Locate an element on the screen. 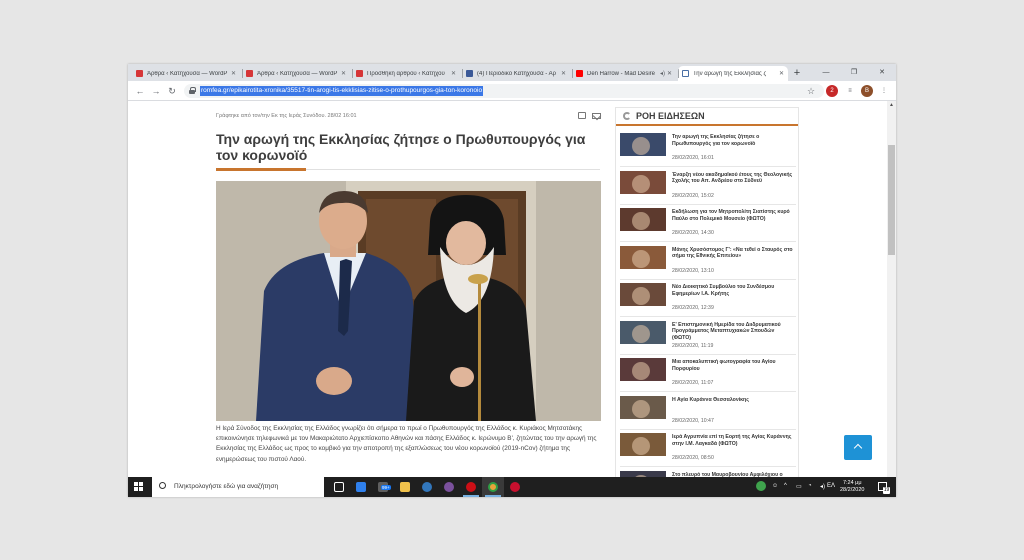  taskbar-clock: 7:24 μμ 28/2/2020 is located at coordinates (852, 487).